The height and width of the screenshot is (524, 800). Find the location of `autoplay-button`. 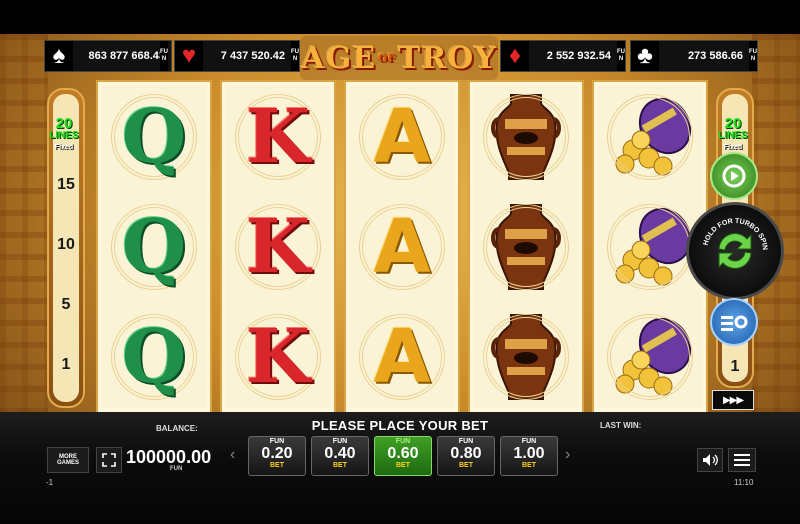

autoplay-button is located at coordinates (734, 176).